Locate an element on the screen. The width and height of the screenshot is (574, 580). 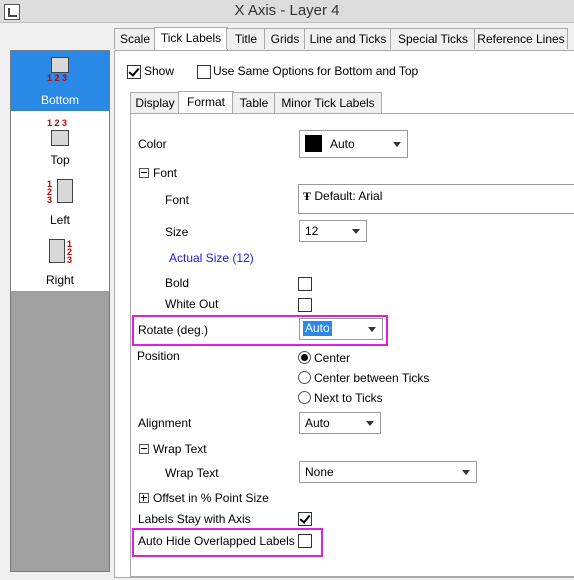
tab-scale: Scale is located at coordinates (135, 38).